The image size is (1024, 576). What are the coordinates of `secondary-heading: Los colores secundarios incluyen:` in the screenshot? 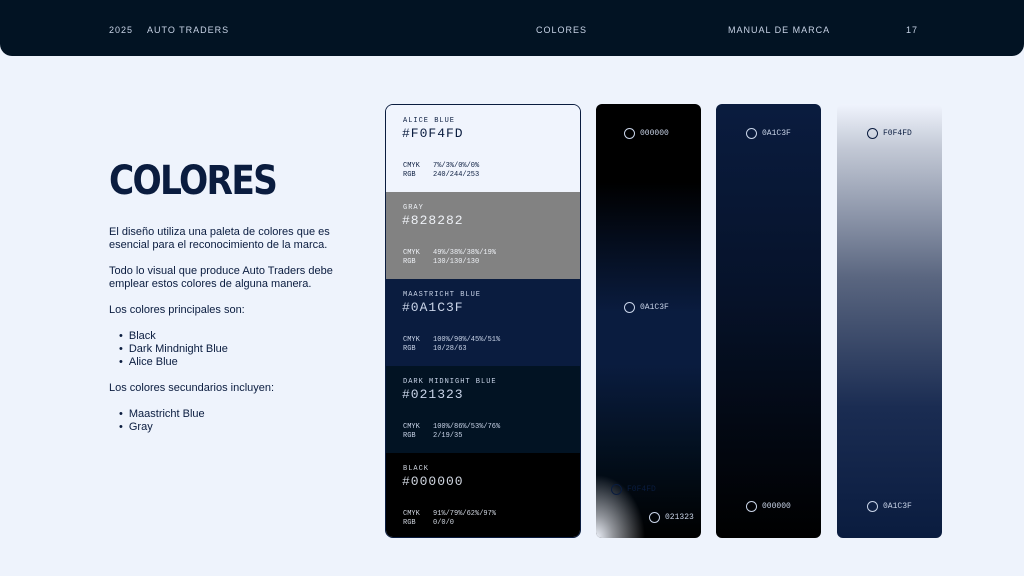 It's located at (192, 388).